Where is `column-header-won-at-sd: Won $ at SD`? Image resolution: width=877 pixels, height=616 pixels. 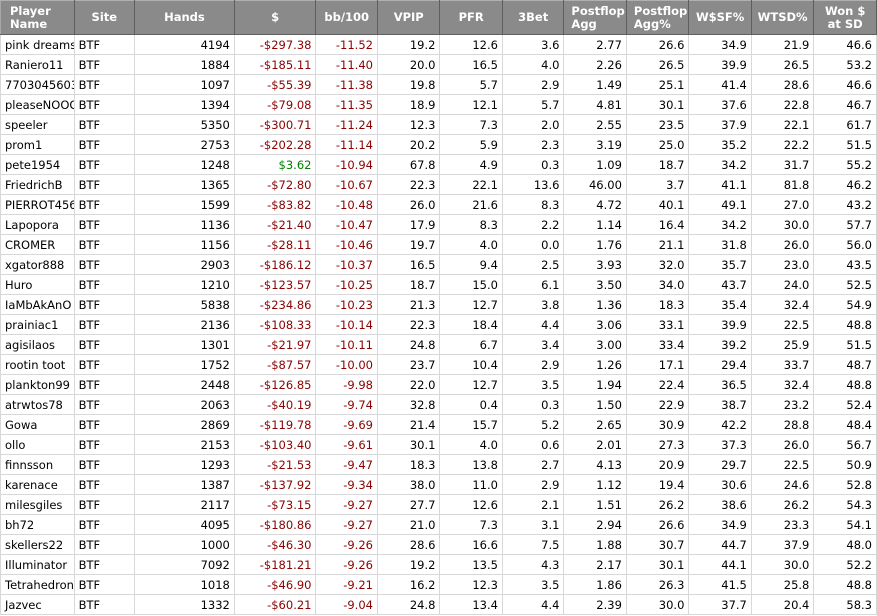
column-header-won-at-sd: Won $ at SD is located at coordinates (845, 17).